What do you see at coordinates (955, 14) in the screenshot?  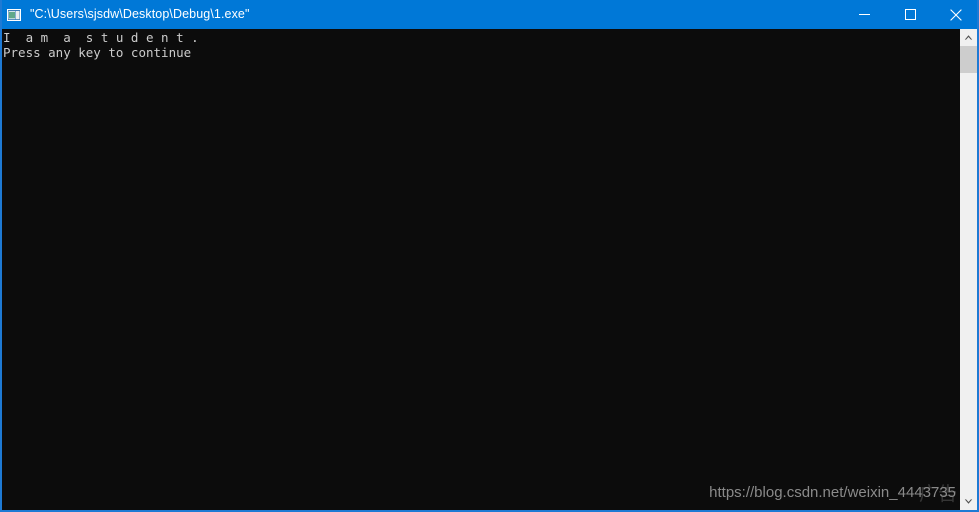 I see `close-button` at bounding box center [955, 14].